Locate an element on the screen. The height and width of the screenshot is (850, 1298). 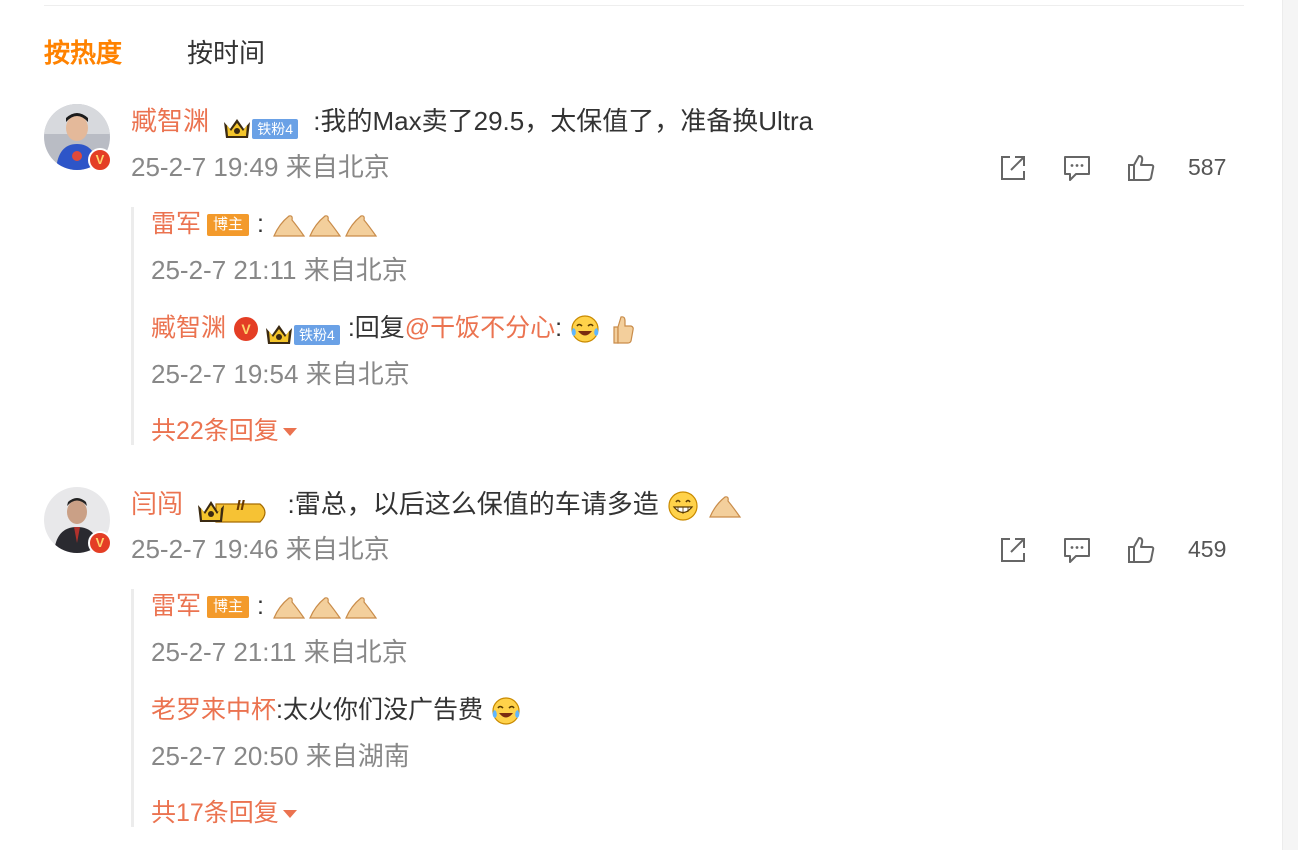
reply-text-suffix: : is located at coordinates (559, 328).